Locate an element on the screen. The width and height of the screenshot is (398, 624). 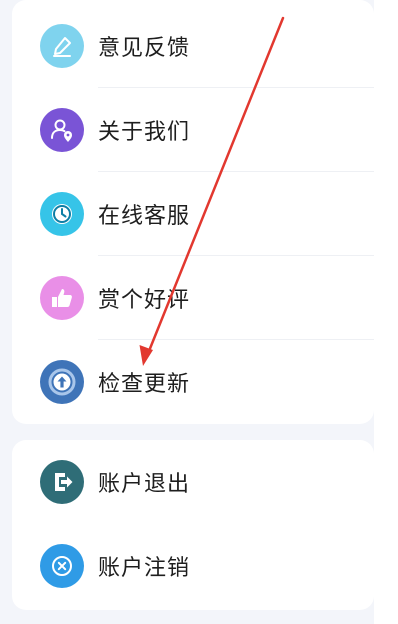
update-arrow-icon is located at coordinates (62, 382).